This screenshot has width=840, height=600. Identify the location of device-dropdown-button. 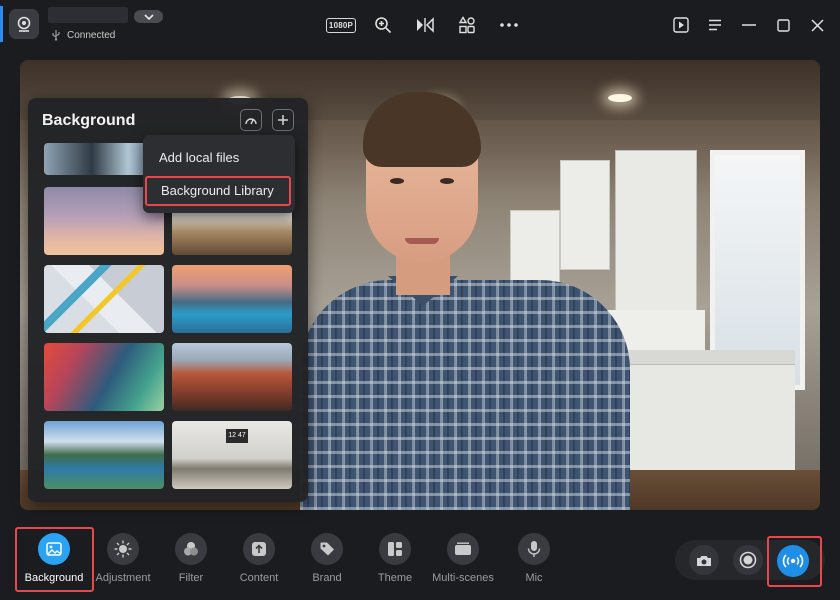
(148, 16).